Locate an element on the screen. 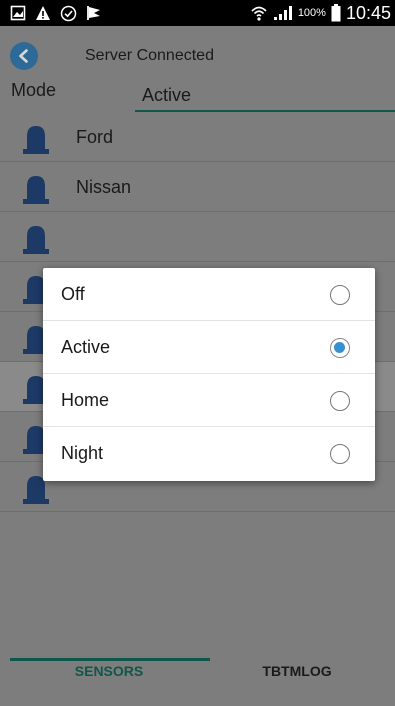 This screenshot has width=395, height=706. mode-selector: Active is located at coordinates (166, 95).